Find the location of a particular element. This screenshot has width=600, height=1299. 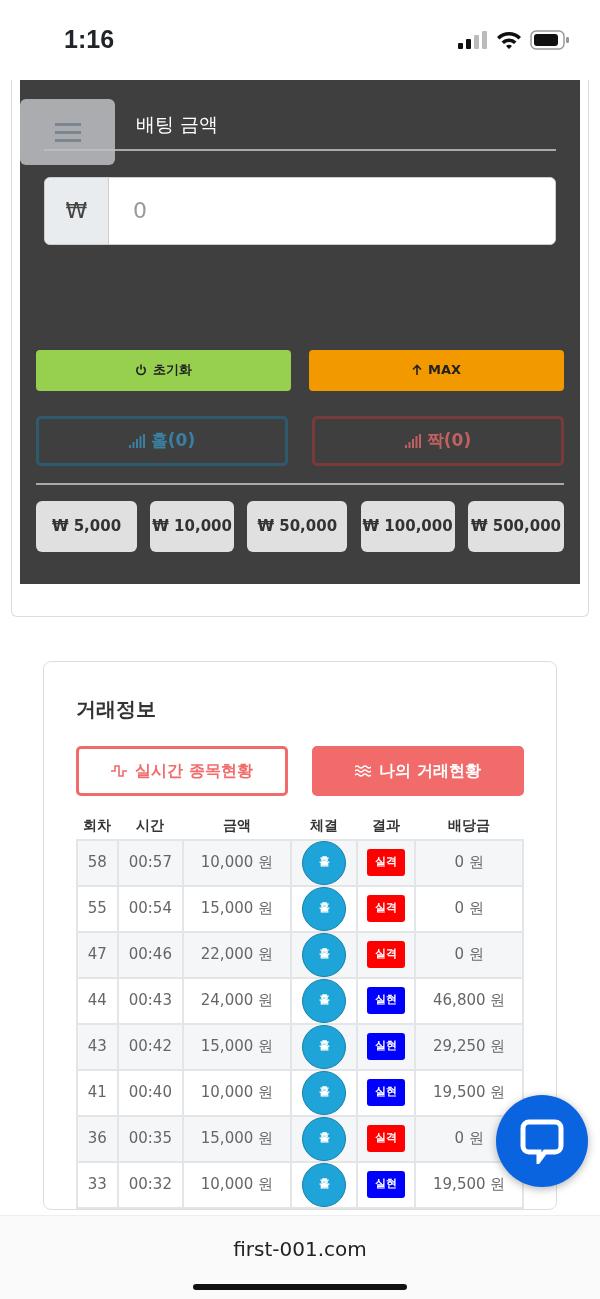

amount-chip: ₩ 50,000 is located at coordinates (297, 526).